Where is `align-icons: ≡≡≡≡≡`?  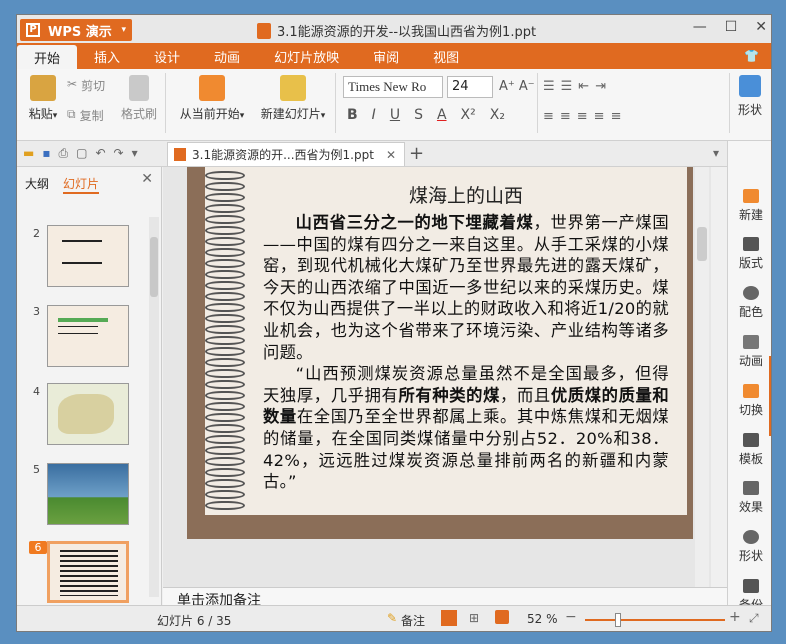
align-icons: ≡≡≡≡≡ is located at coordinates (585, 116).